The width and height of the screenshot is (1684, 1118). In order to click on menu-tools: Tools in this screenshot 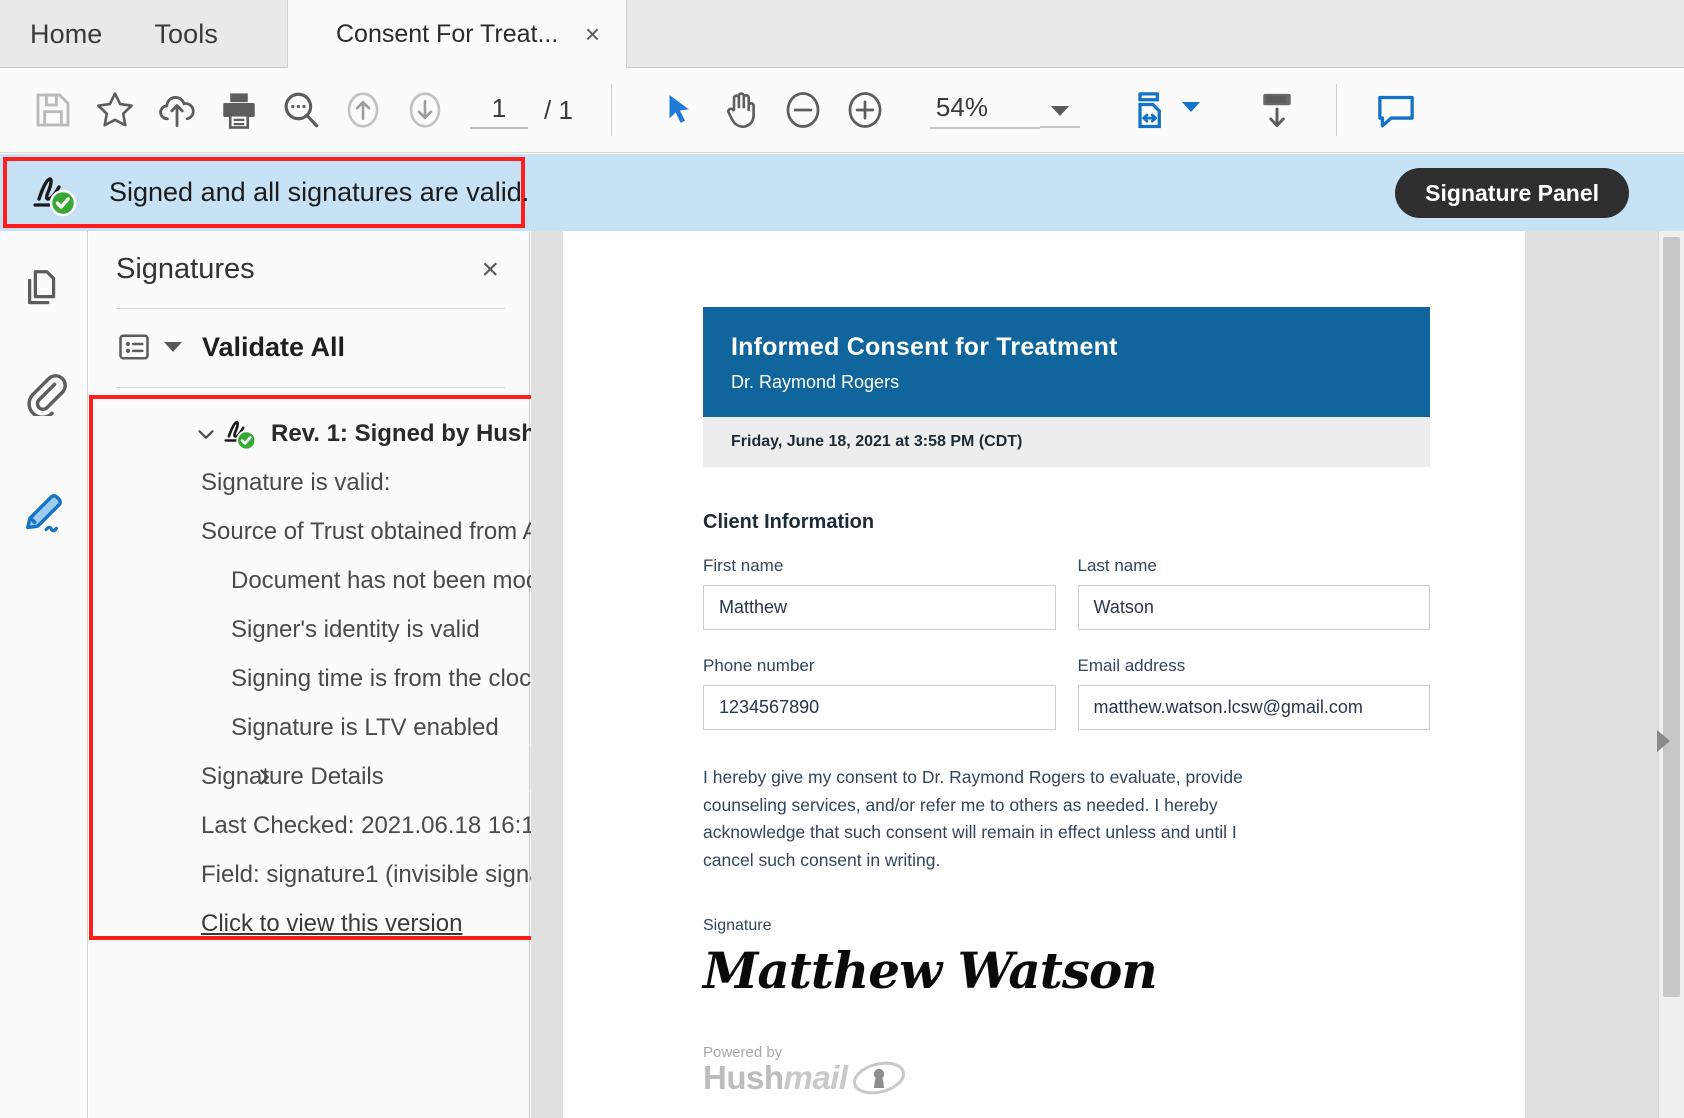, I will do `click(186, 34)`.